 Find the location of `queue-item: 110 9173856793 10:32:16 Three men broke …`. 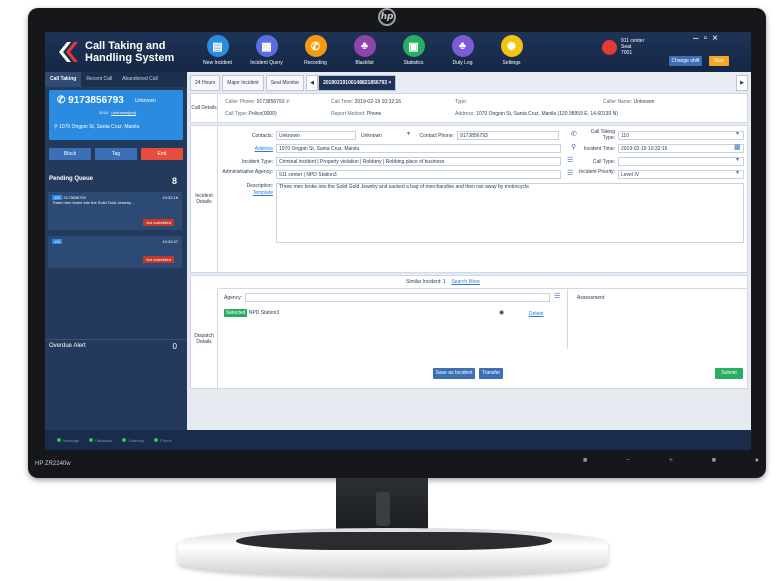

queue-item: 110 9173856793 10:32:16 Three men broke … is located at coordinates (115, 211).